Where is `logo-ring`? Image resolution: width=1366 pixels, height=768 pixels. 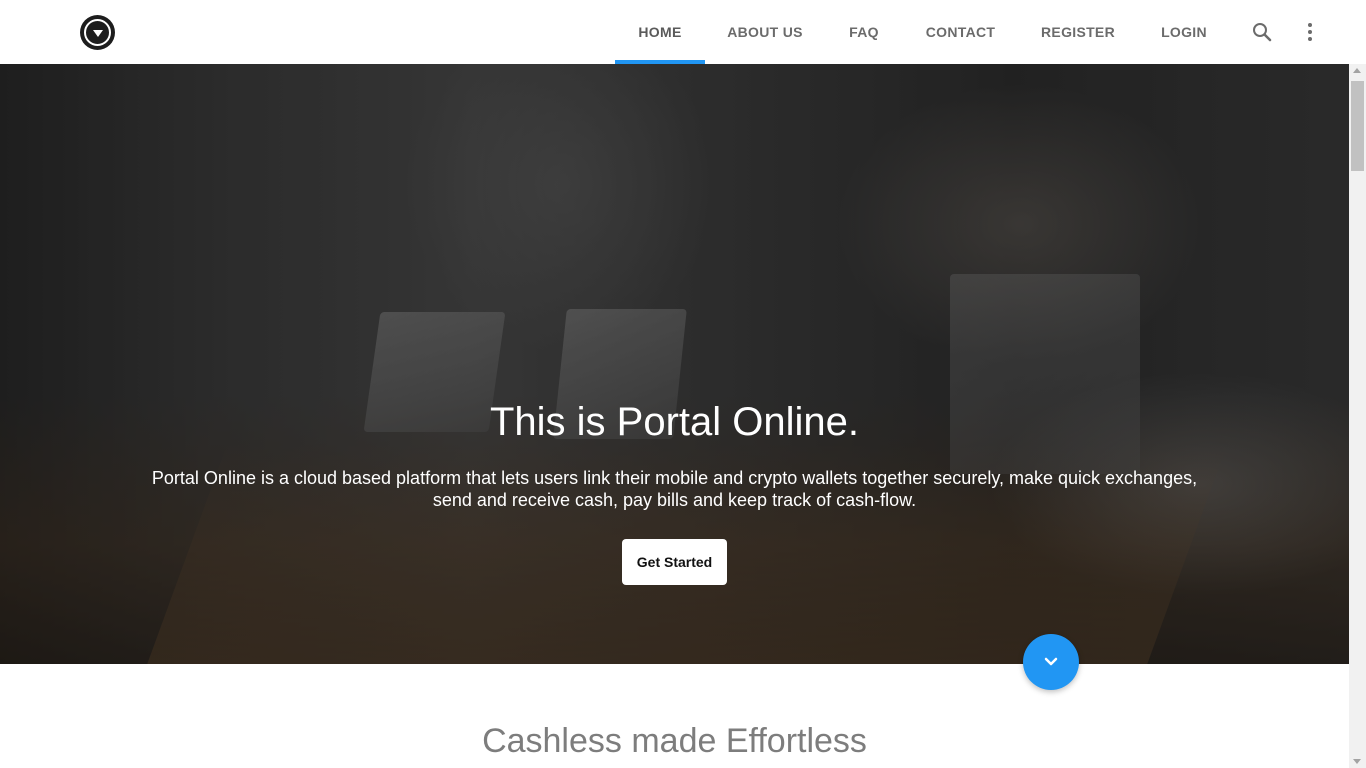
logo-ring is located at coordinates (97, 32).